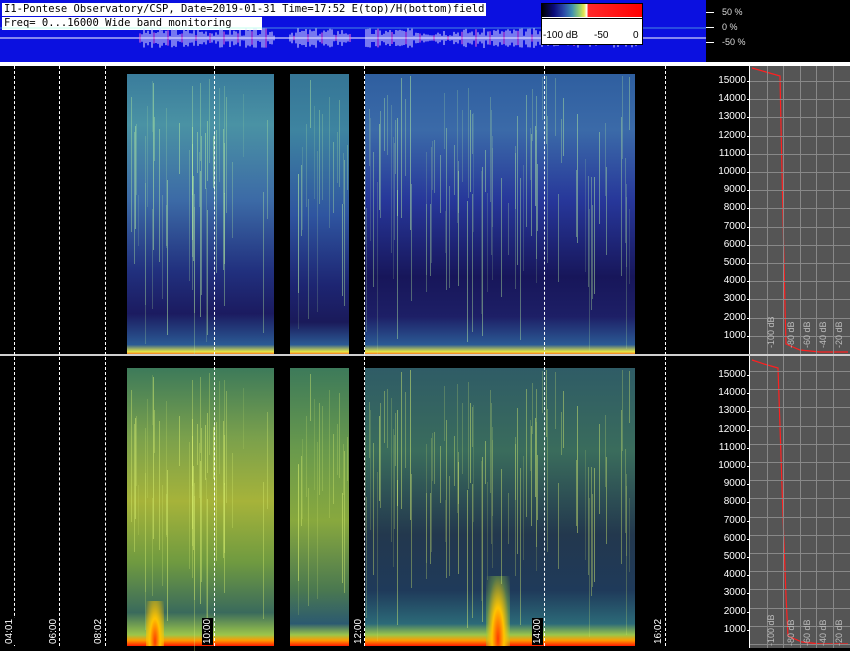 The image size is (850, 651). What do you see at coordinates (771, 332) in the screenshot?
I see `profile-db-label: -100 dB` at bounding box center [771, 332].